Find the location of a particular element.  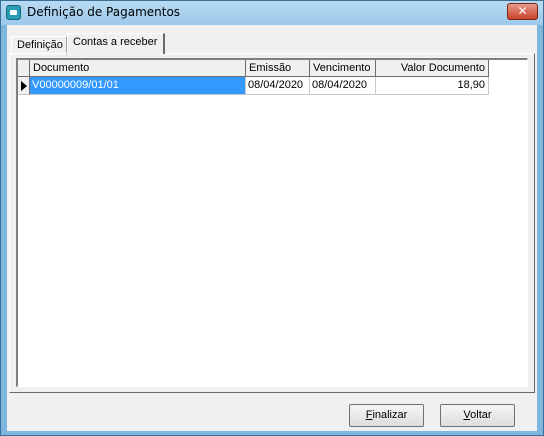

voltar-label: oltar is located at coordinates (481, 415).